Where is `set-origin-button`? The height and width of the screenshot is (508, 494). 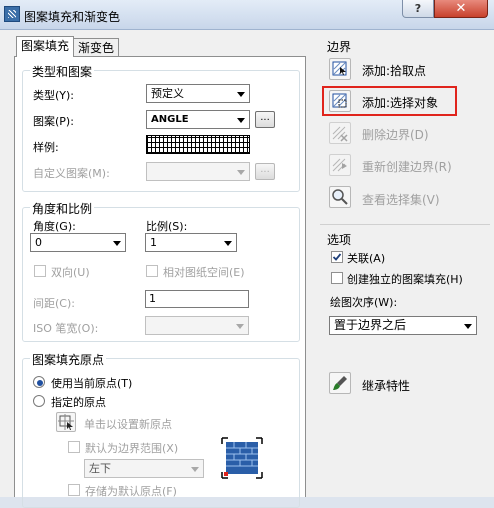
set-origin-button is located at coordinates (66, 422).